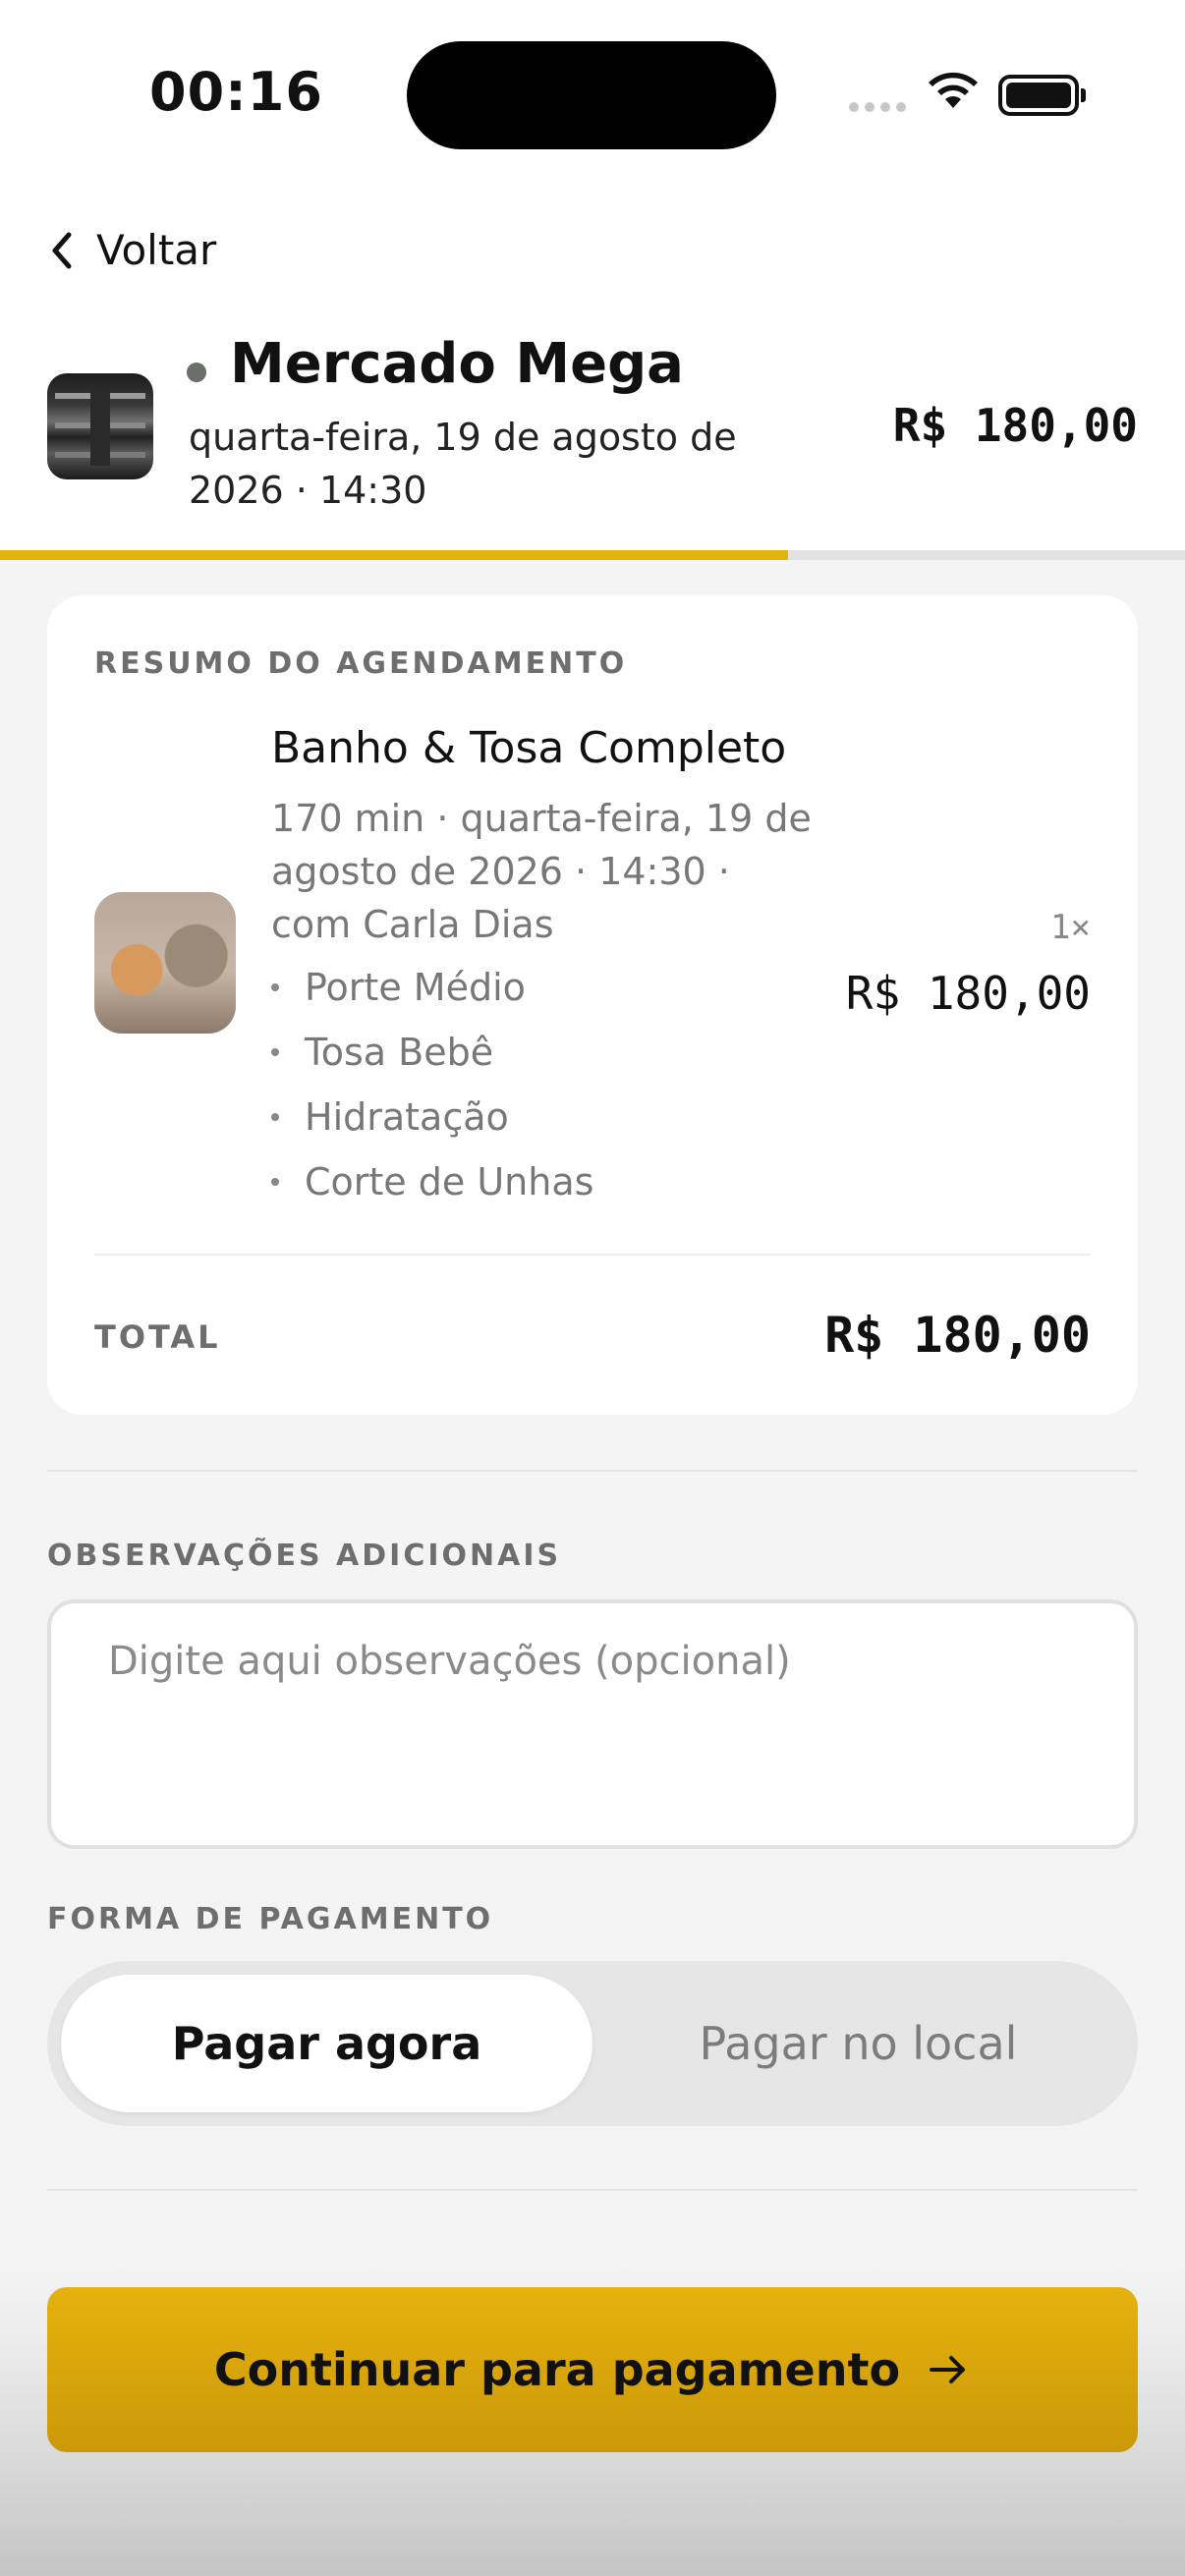 This screenshot has width=1185, height=2576. What do you see at coordinates (165, 963) in the screenshot?
I see `service-image` at bounding box center [165, 963].